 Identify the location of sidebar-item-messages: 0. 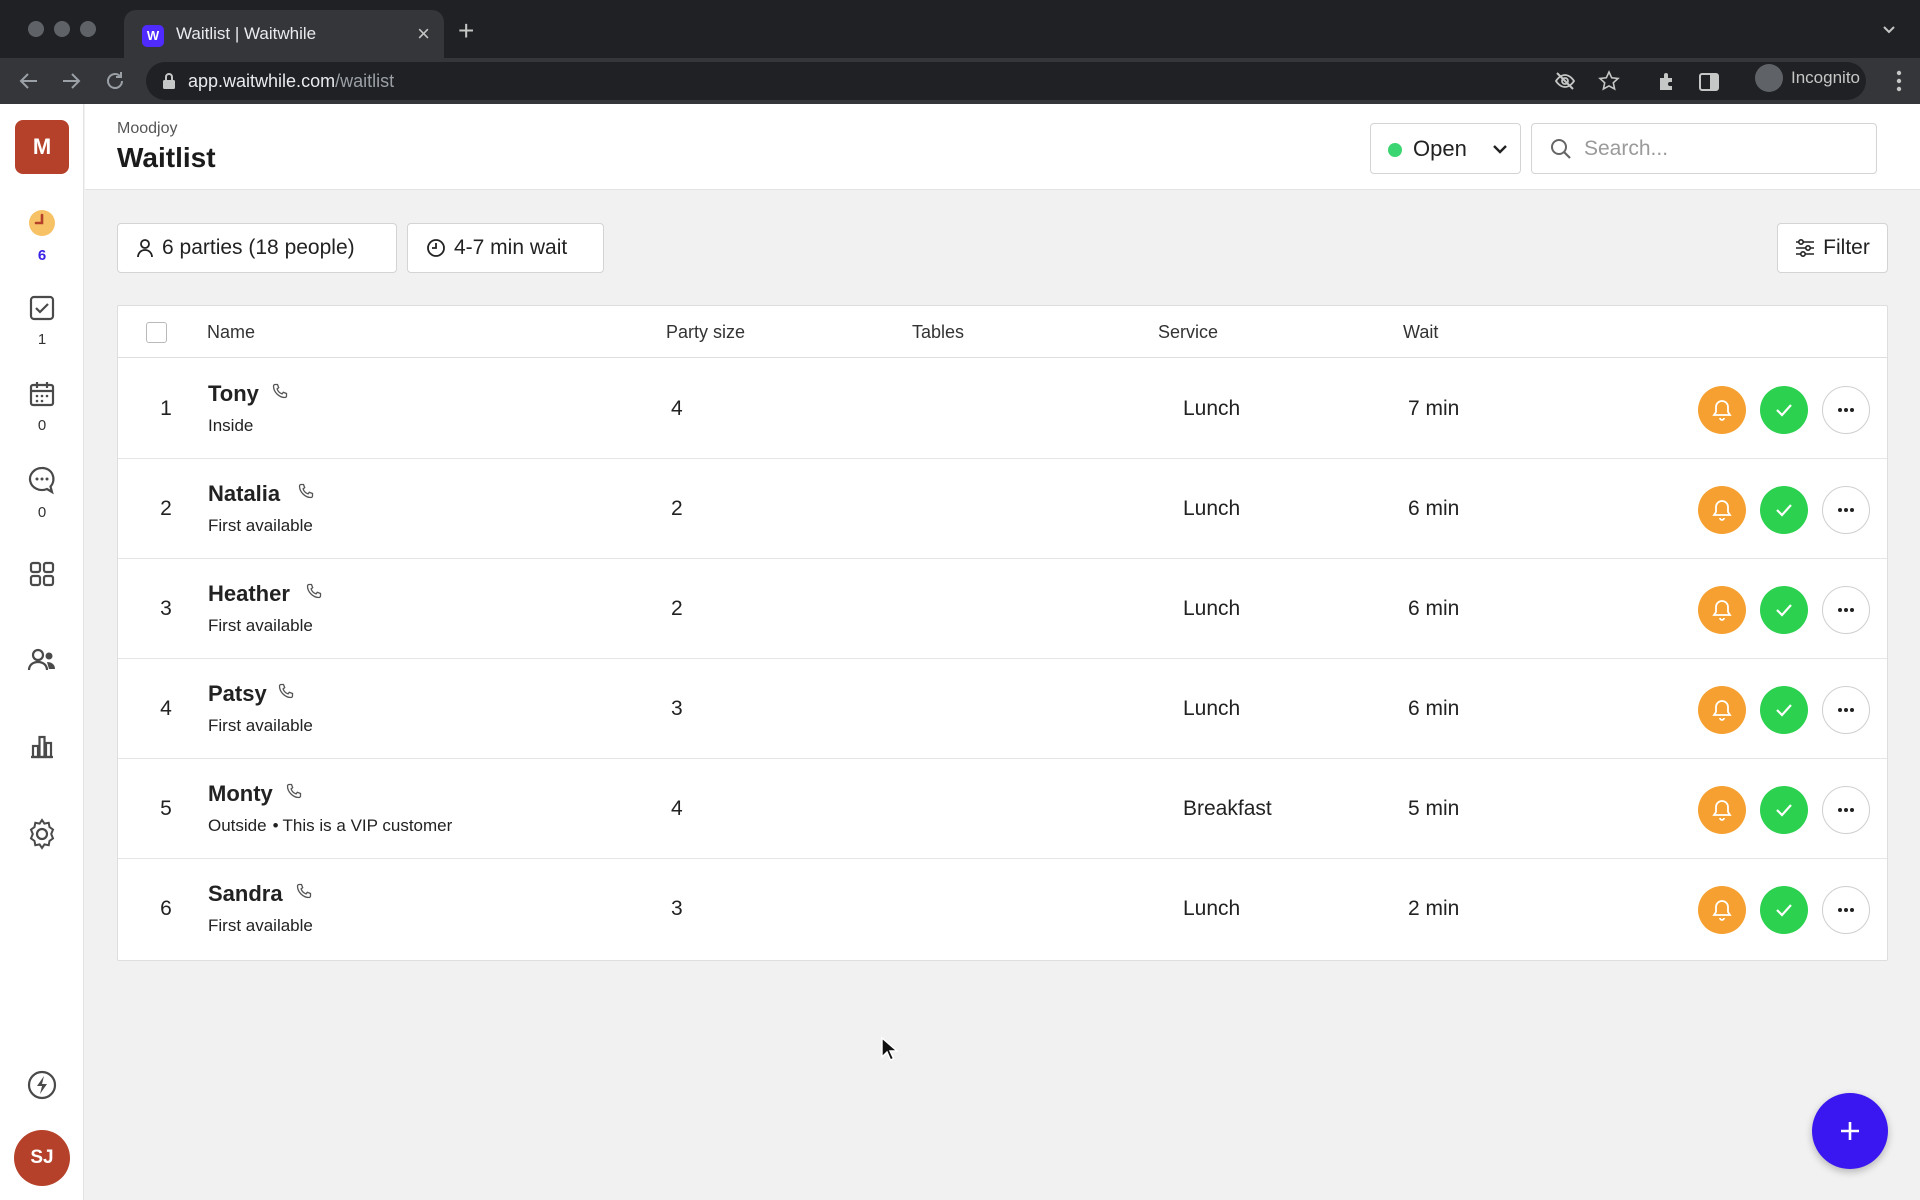
(42, 493).